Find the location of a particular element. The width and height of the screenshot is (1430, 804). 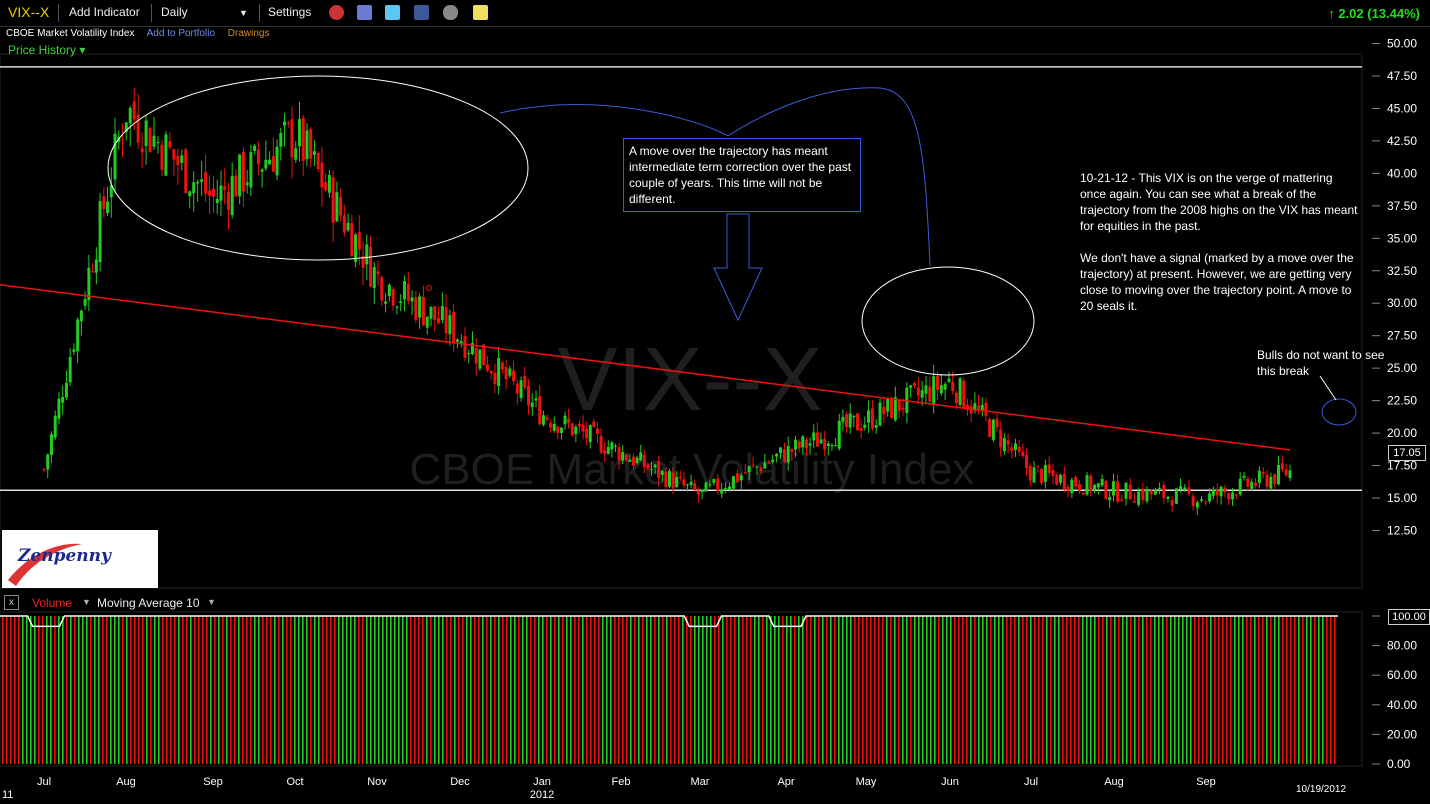

add-to-portfolio-link: Add to Portfolio is located at coordinates (181, 33).